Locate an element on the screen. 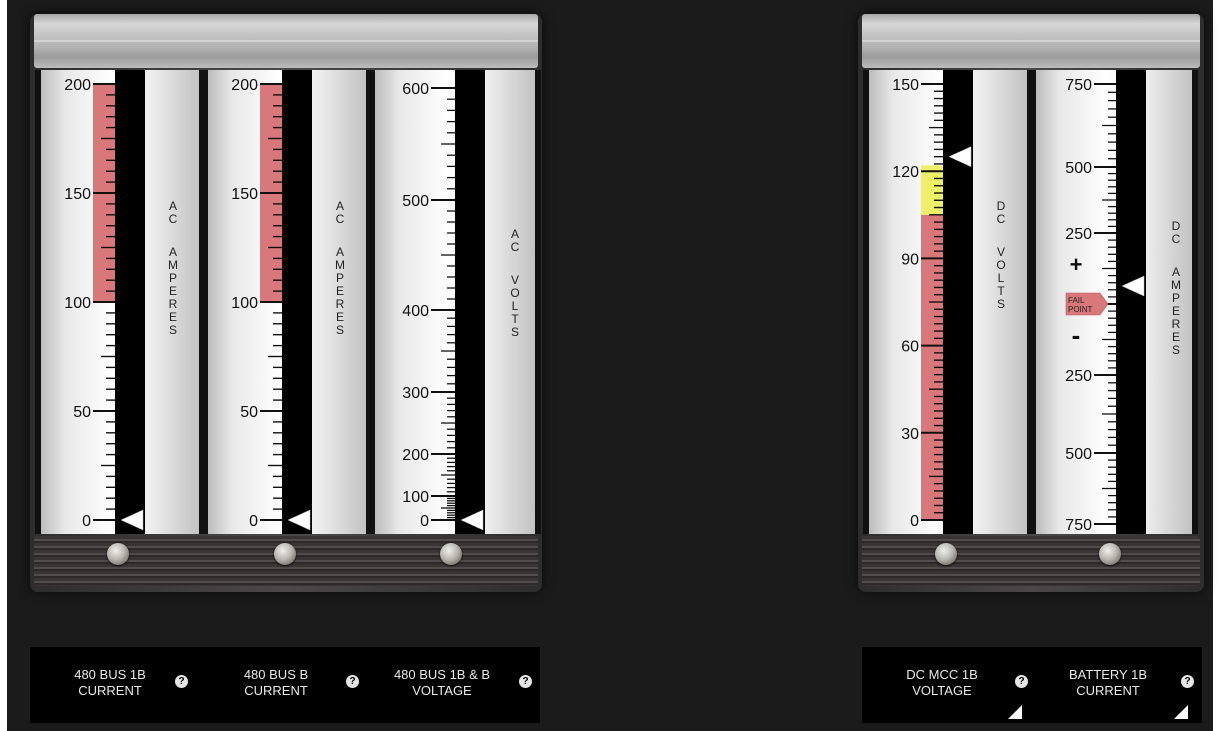 Image resolution: width=1220 pixels, height=731 pixels. meter-1-unit-word-2: AMPERES is located at coordinates (173, 291).